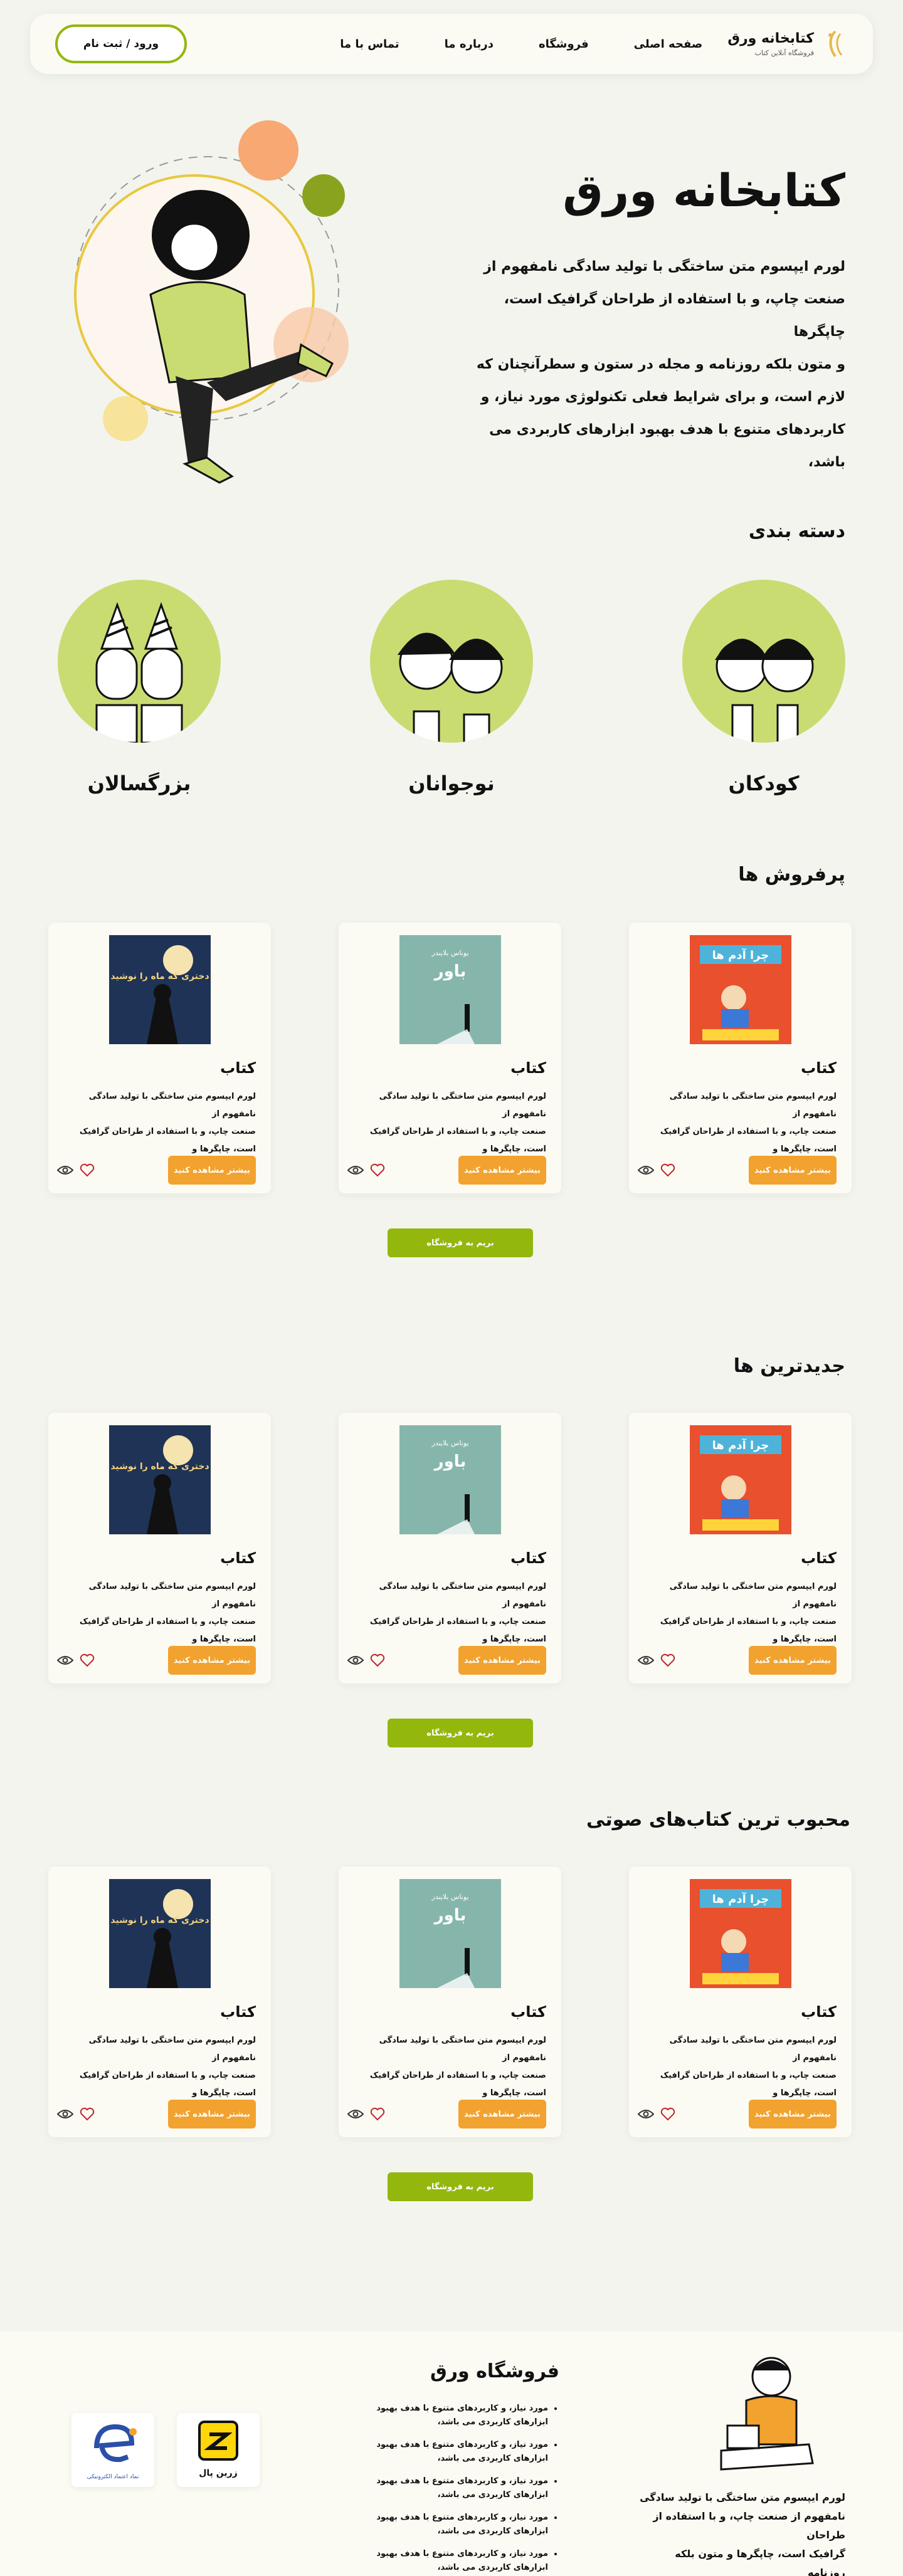 The height and width of the screenshot is (2576, 903). I want to click on footer-about-line: لورم ایپسوم متن ساختگی با تولید سادگی, so click(742, 2497).